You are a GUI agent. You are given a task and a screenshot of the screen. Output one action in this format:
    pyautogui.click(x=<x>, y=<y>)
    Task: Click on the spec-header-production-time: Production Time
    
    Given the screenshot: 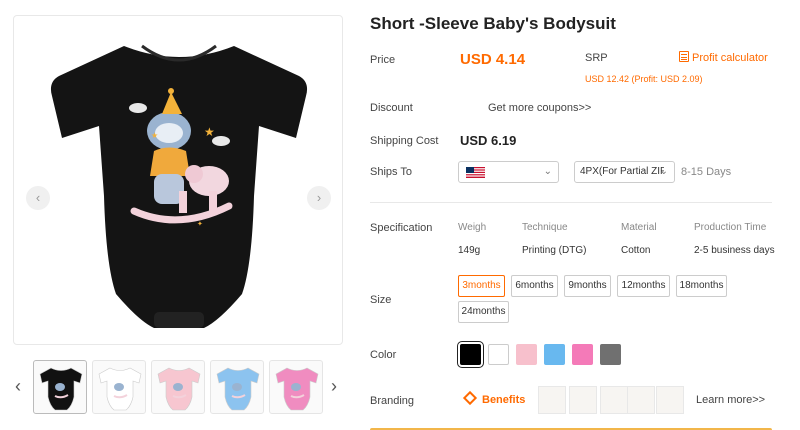 What is the action you would take?
    pyautogui.click(x=730, y=227)
    